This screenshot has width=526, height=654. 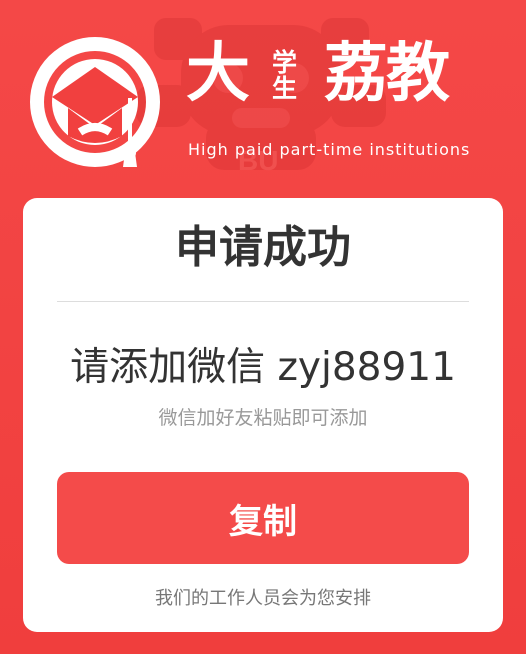 What do you see at coordinates (263, 518) in the screenshot?
I see `copy-button: 复制` at bounding box center [263, 518].